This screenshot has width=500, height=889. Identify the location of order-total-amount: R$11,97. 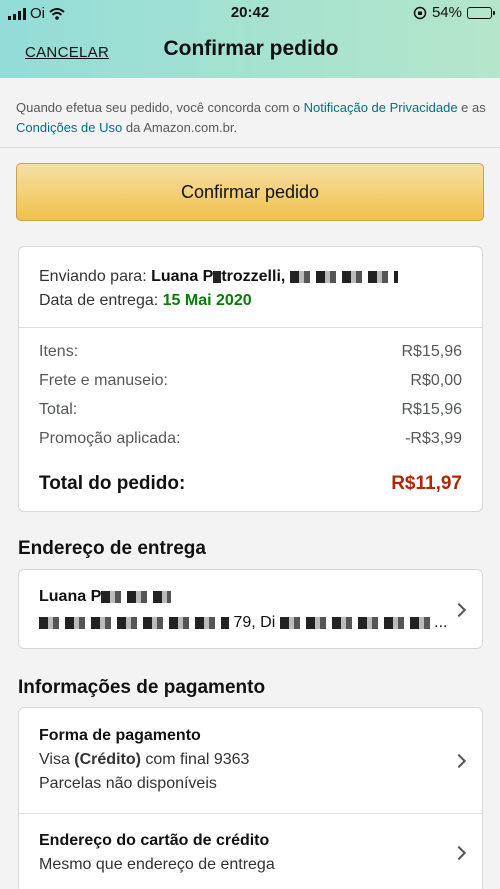
(426, 483).